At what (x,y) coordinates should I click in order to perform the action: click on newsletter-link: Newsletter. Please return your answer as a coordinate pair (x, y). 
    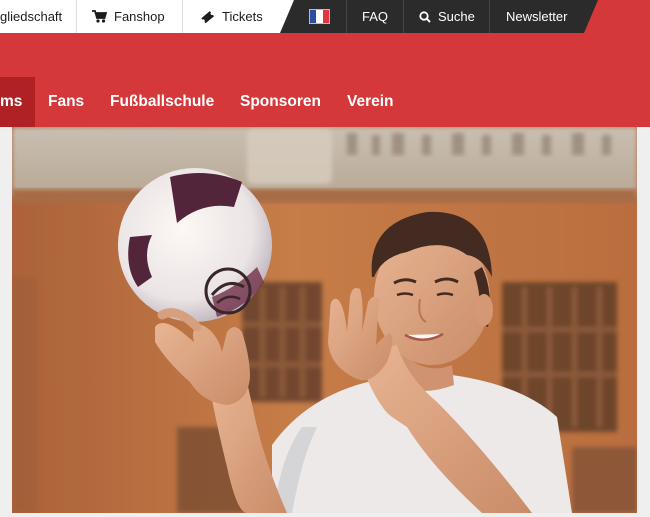
    Looking at the image, I should click on (536, 16).